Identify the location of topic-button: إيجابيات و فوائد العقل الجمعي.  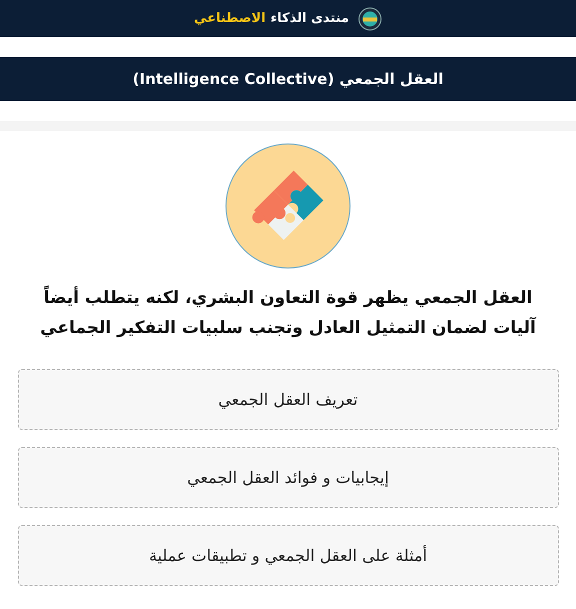
(288, 477).